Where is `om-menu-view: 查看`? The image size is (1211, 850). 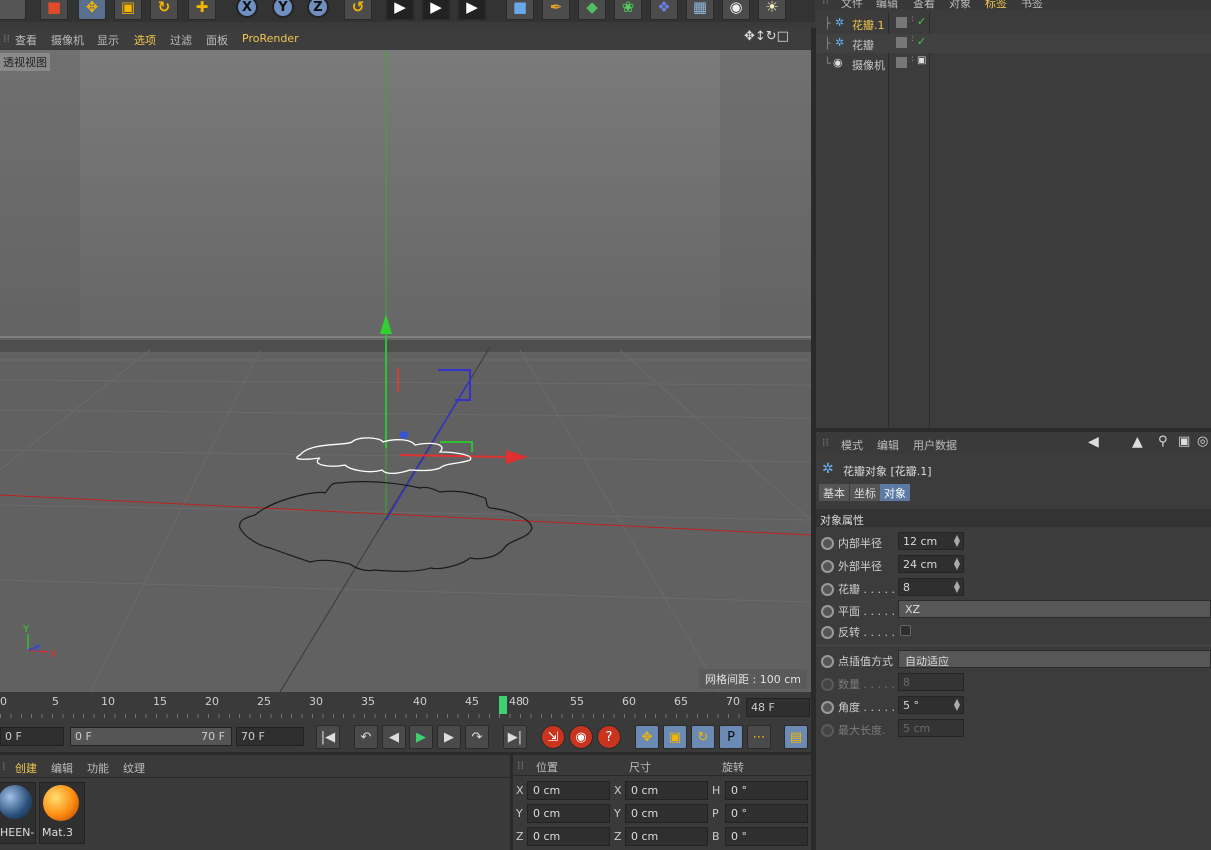
om-menu-view: 查看 is located at coordinates (924, 5).